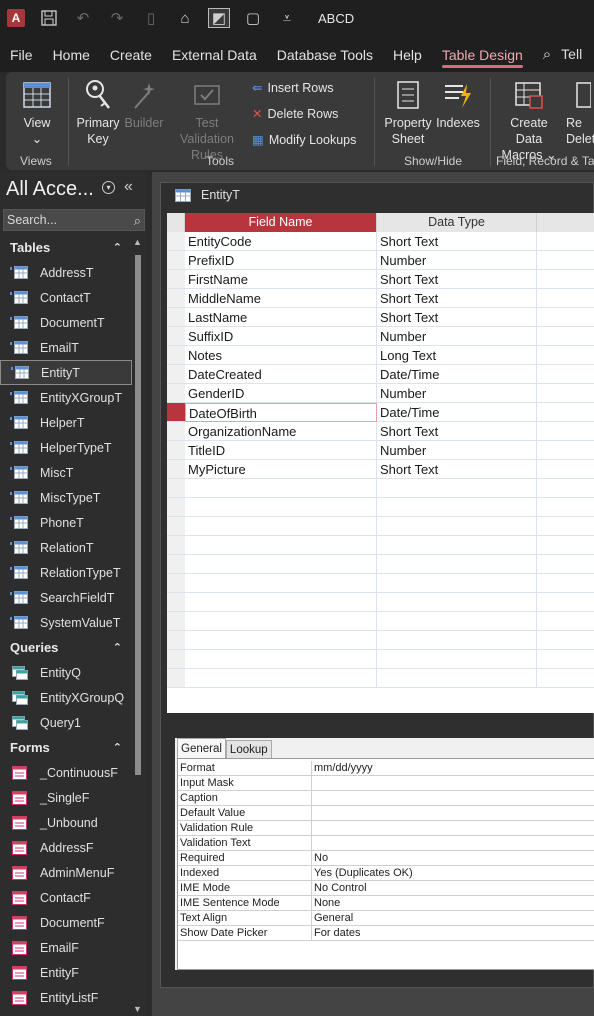 The width and height of the screenshot is (594, 1016). What do you see at coordinates (83, 18) in the screenshot?
I see `undo-icon: ↶` at bounding box center [83, 18].